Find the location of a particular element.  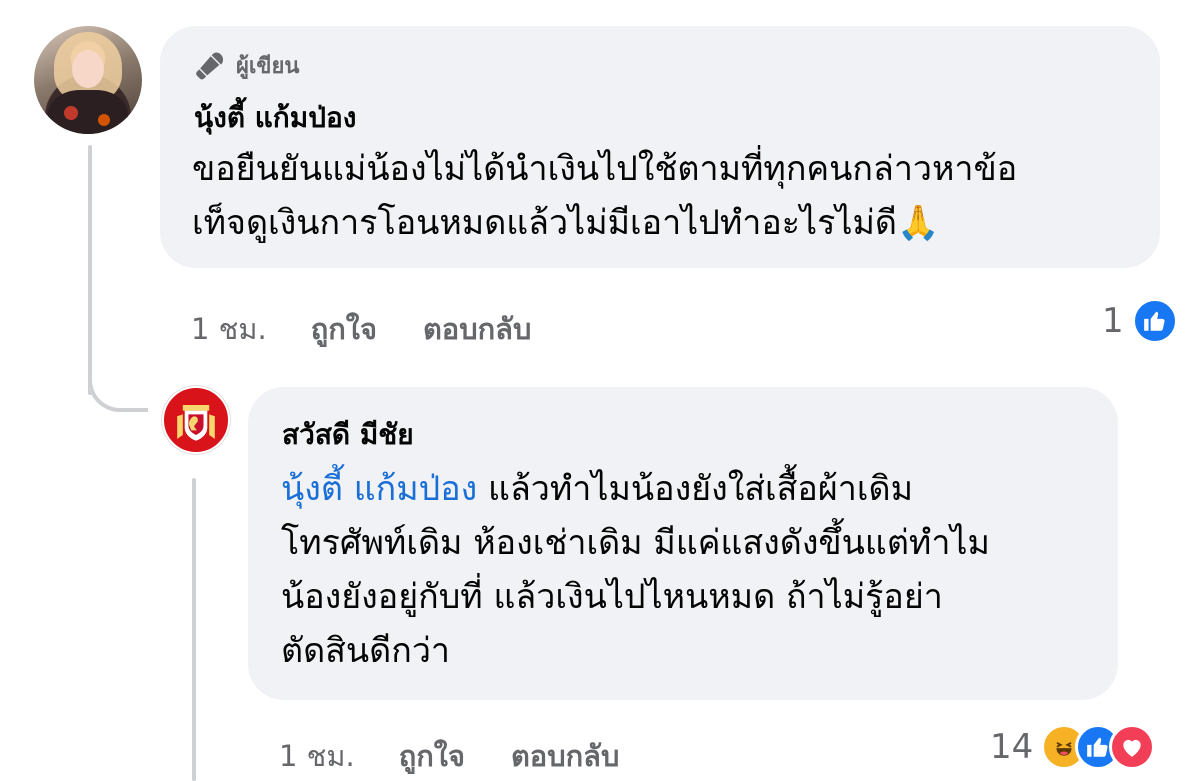

reaction-summary: 1 is located at coordinates (1140, 321).